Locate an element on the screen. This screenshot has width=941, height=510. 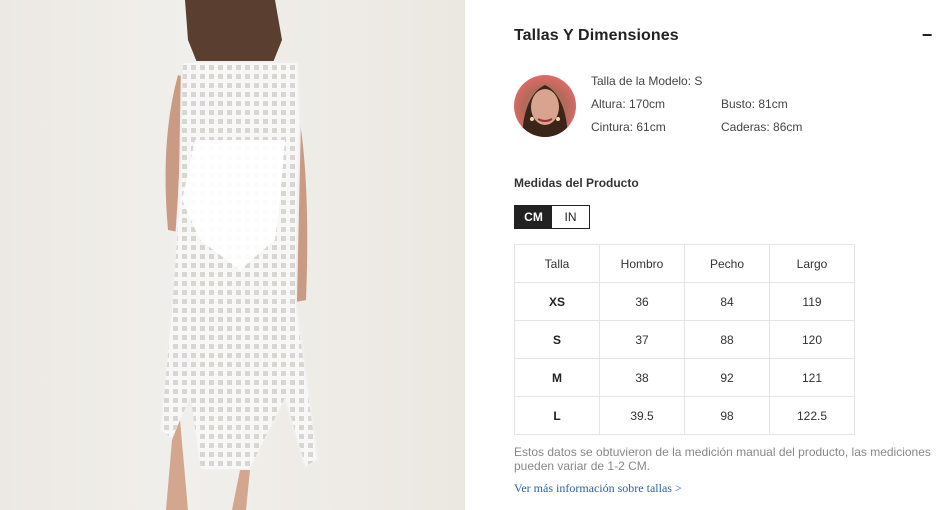
chest-cell: 92 is located at coordinates (727, 377).